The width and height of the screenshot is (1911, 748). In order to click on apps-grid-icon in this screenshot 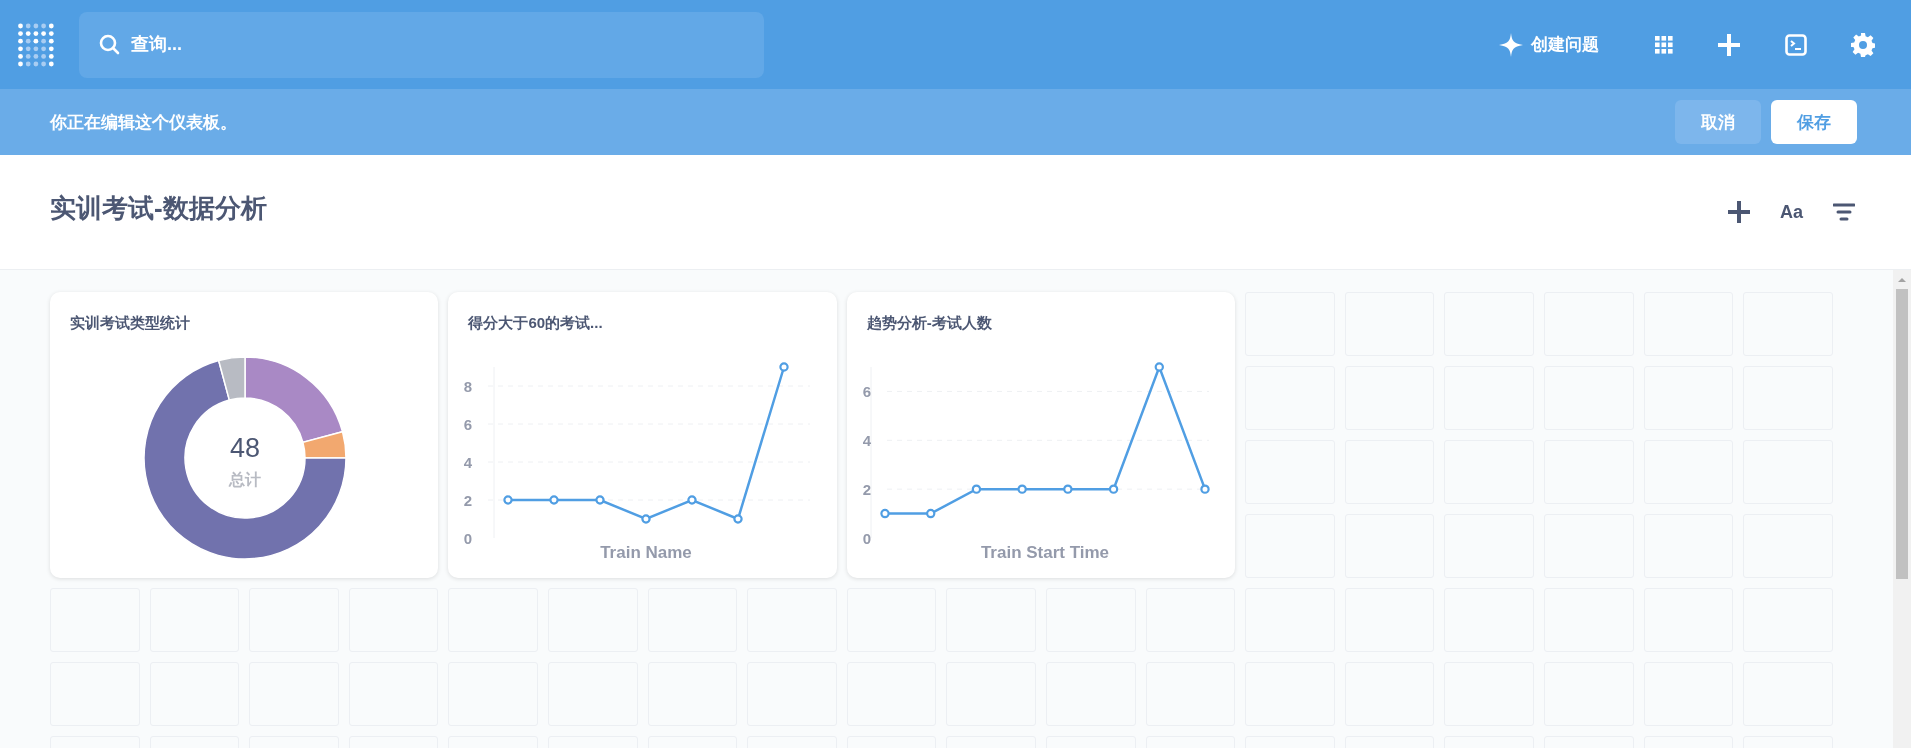, I will do `click(1664, 44)`.